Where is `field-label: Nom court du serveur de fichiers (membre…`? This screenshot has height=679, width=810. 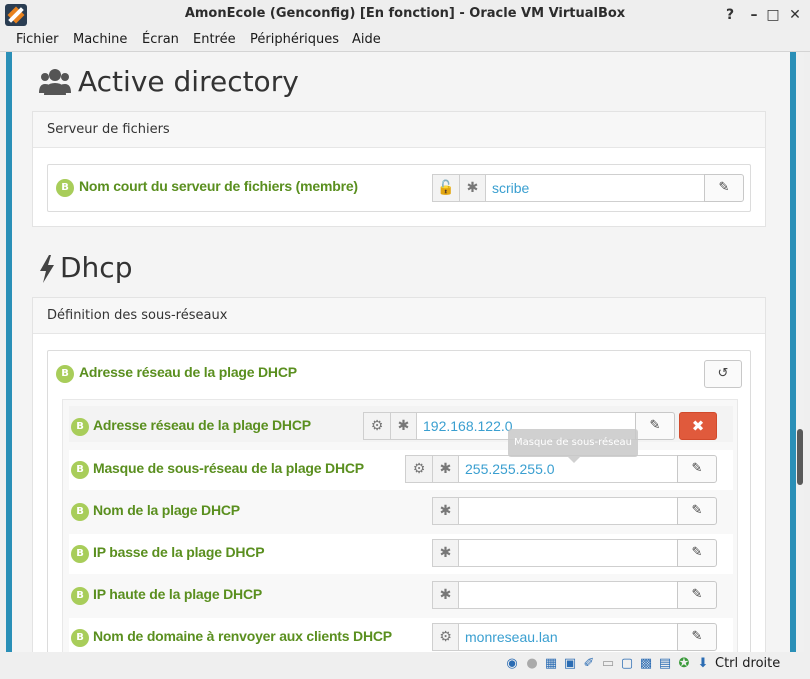
field-label: Nom court du serveur de fichiers (membre… is located at coordinates (218, 186).